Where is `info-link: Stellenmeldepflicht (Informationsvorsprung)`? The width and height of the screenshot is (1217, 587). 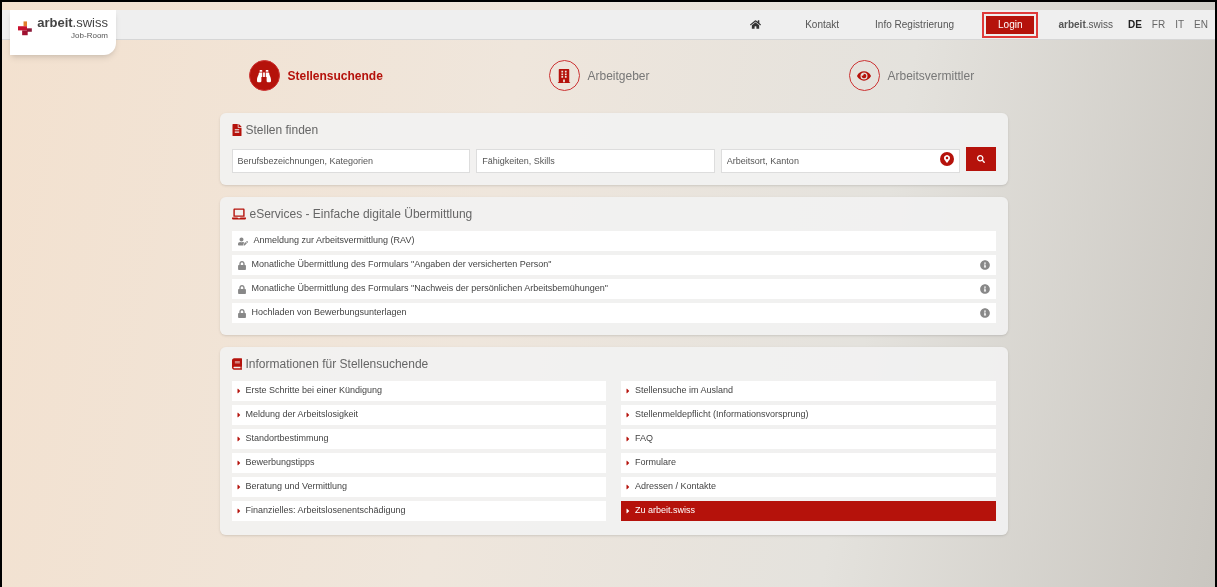 info-link: Stellenmeldepflicht (Informationsvorsprung) is located at coordinates (808, 415).